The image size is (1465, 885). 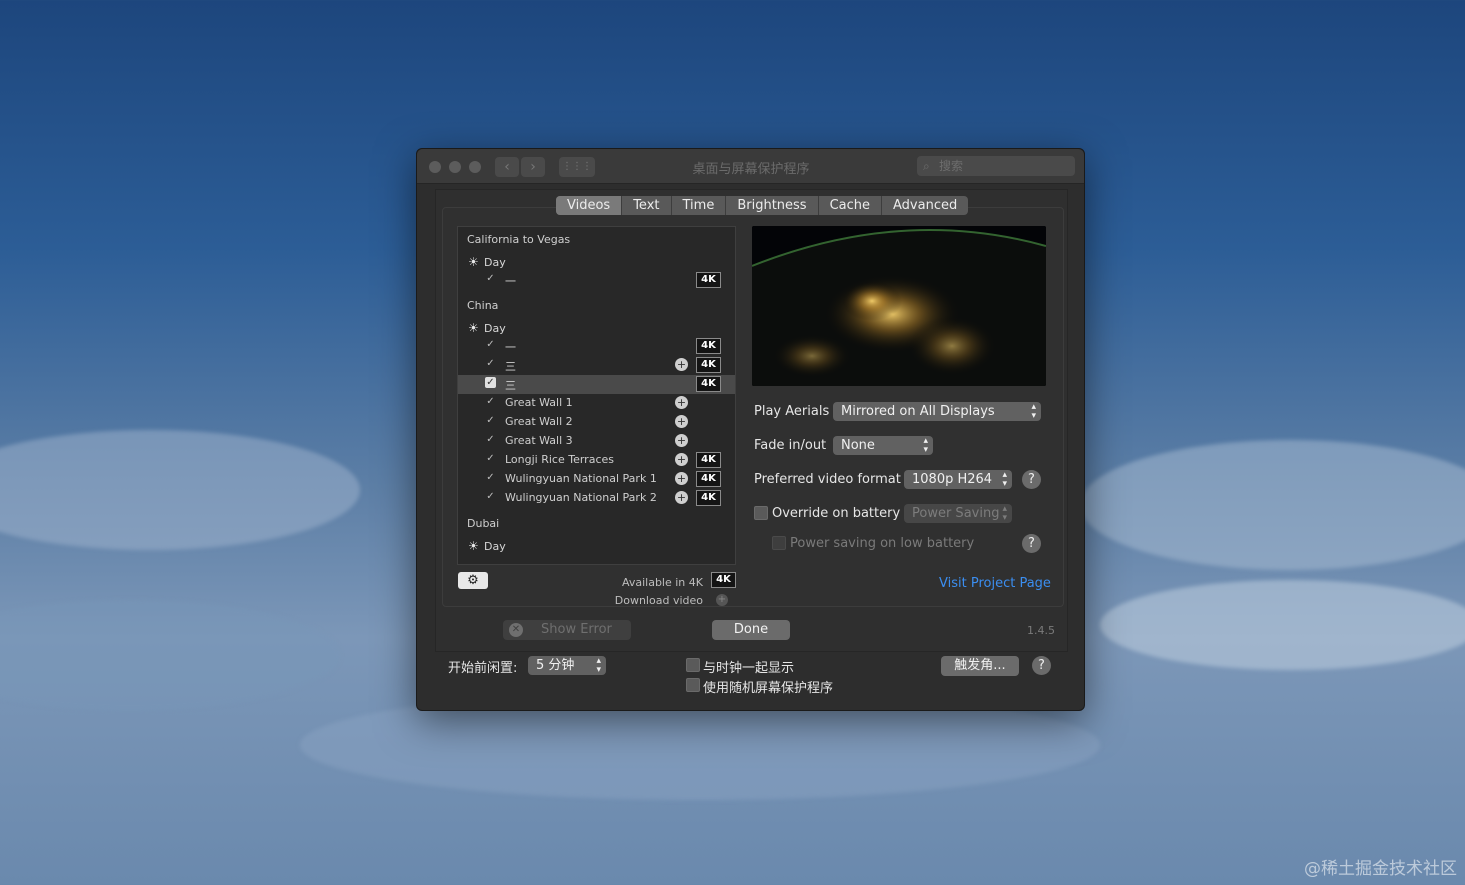 What do you see at coordinates (699, 205) in the screenshot?
I see `tab-time: Time` at bounding box center [699, 205].